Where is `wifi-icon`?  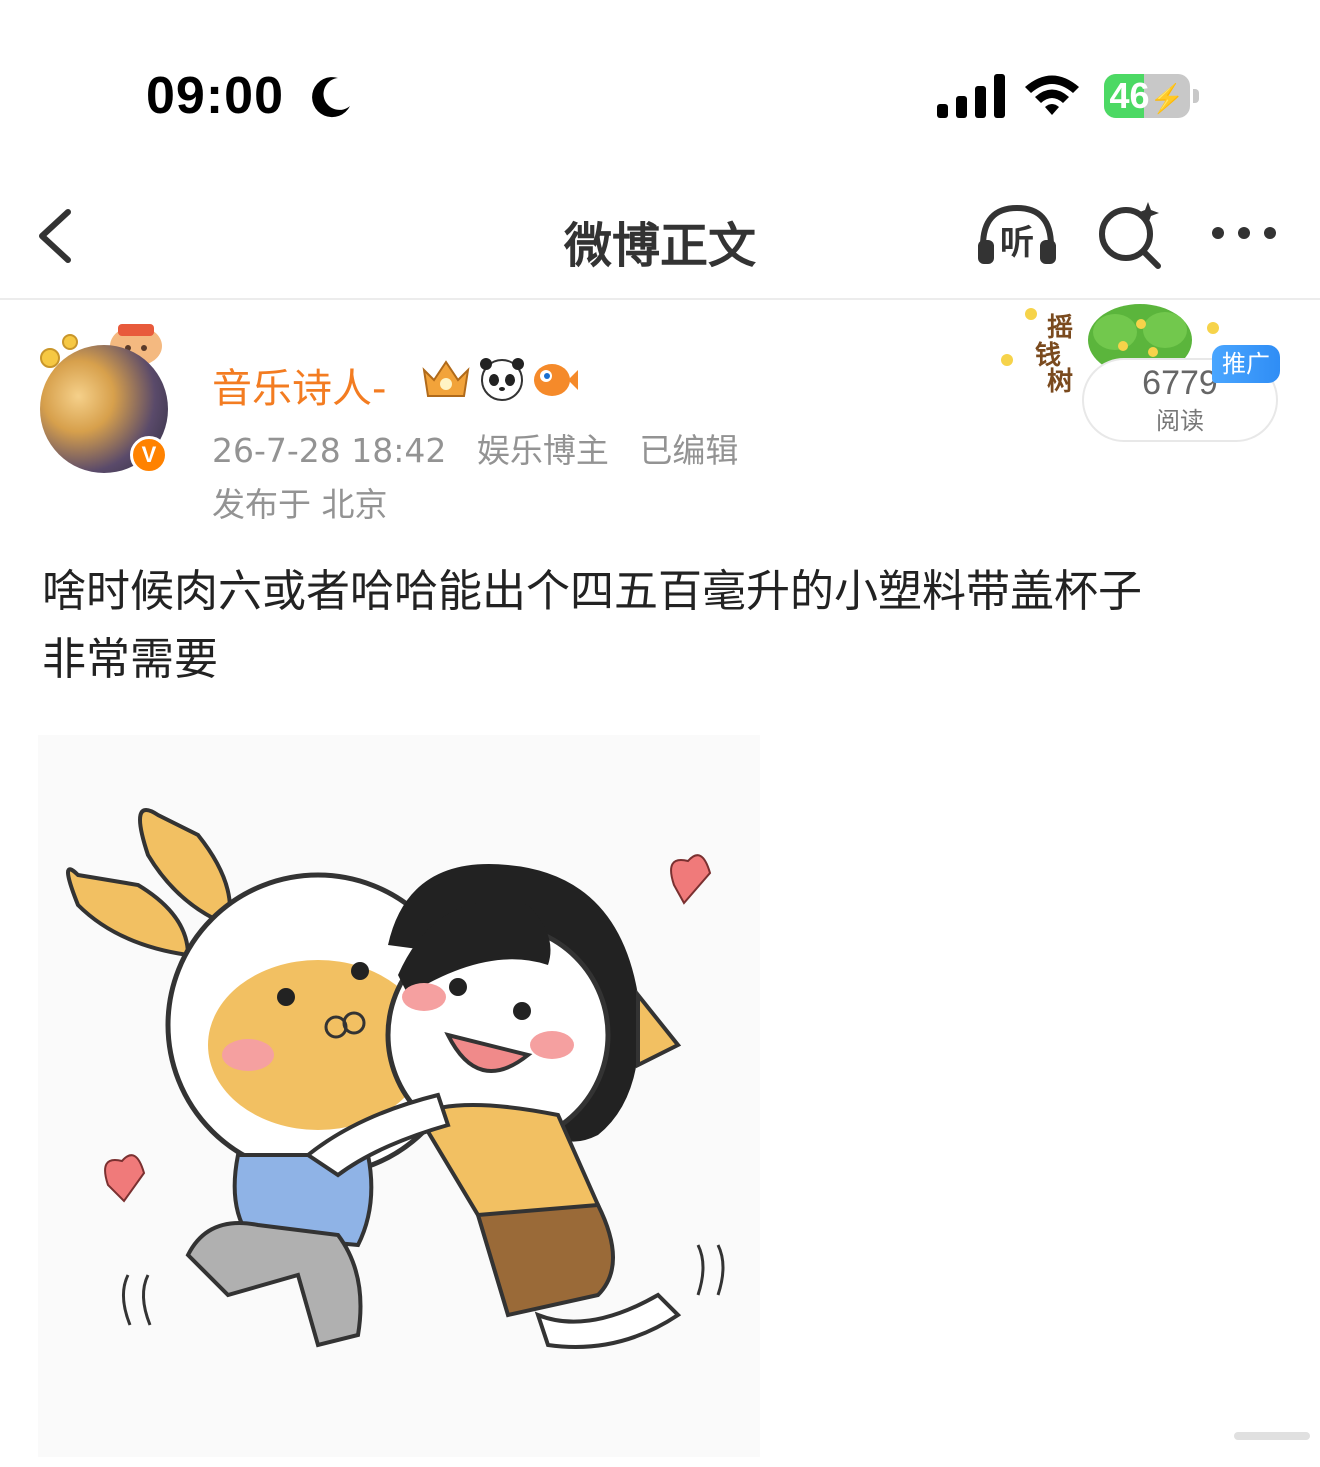
wifi-icon is located at coordinates (1052, 95).